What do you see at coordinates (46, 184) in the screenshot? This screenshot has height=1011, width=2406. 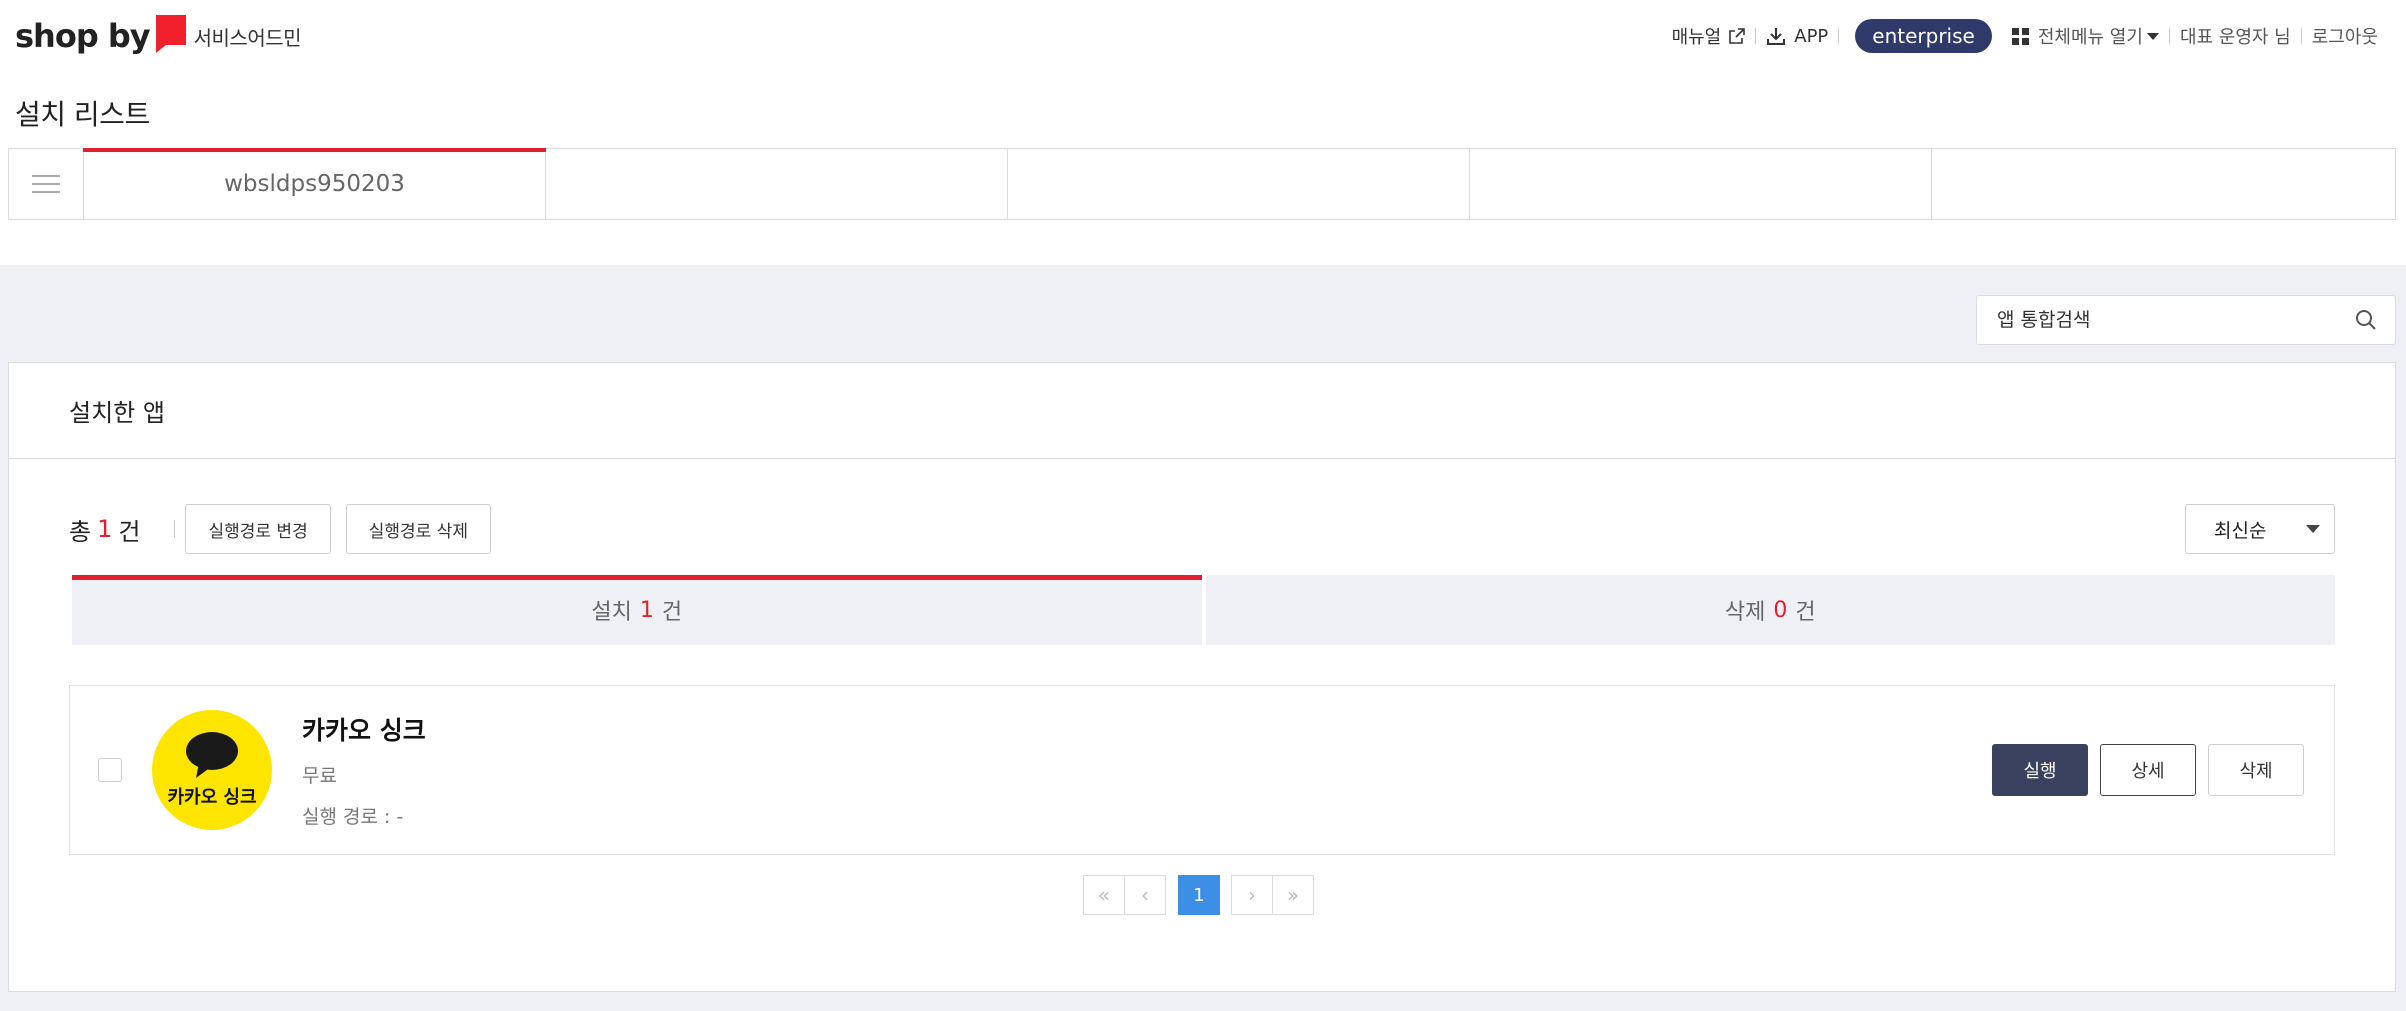 I see `hamburger-menu-icon` at bounding box center [46, 184].